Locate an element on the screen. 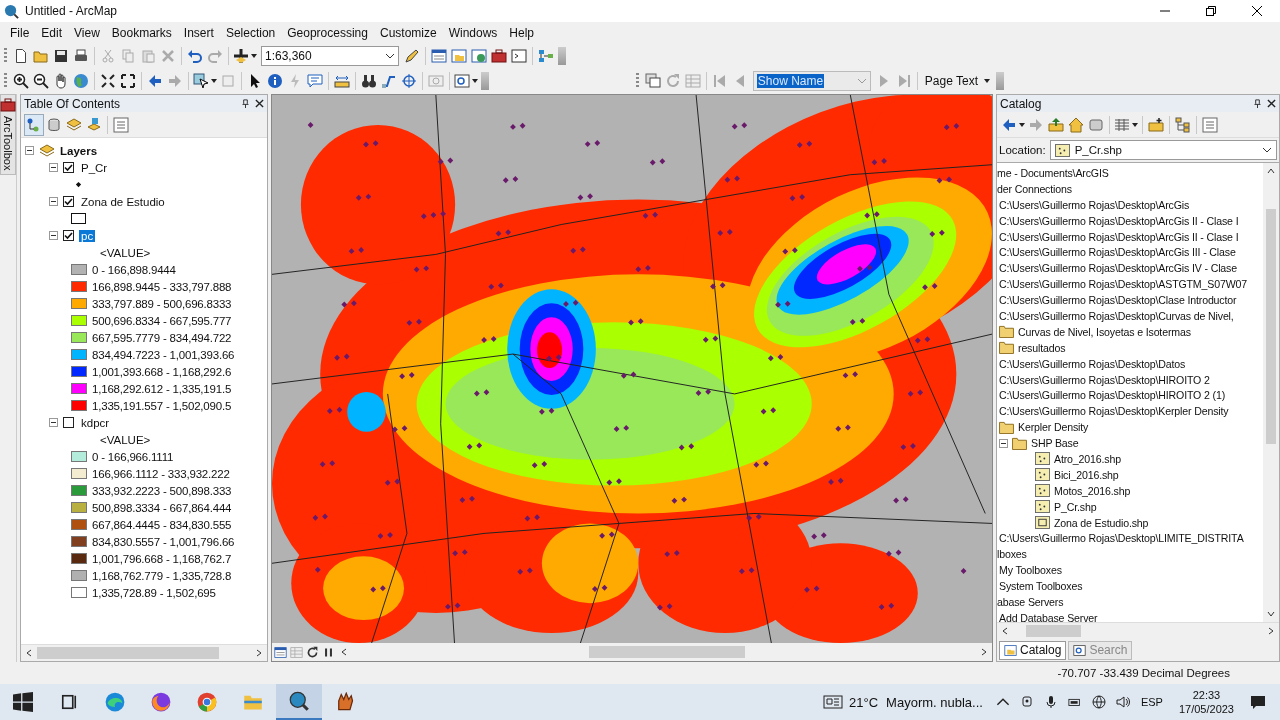 This screenshot has width=1280, height=720. location-label: Location: is located at coordinates (1022, 150).